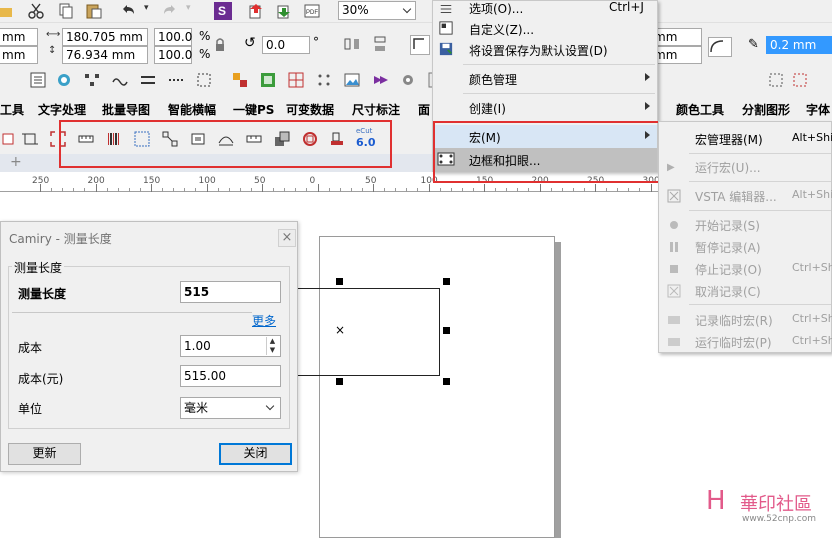 The width and height of the screenshot is (832, 538). Describe the element at coordinates (230, 376) in the screenshot. I see `cost-yuan-field: 515.00` at that location.